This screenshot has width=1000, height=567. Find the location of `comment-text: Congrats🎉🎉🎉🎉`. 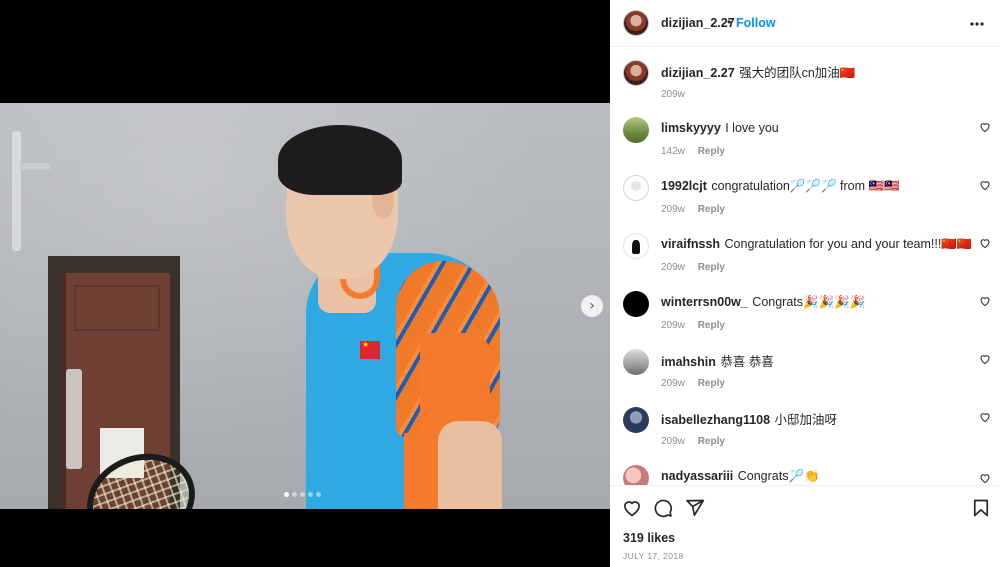

comment-text: Congrats🎉🎉🎉🎉 is located at coordinates (809, 302).